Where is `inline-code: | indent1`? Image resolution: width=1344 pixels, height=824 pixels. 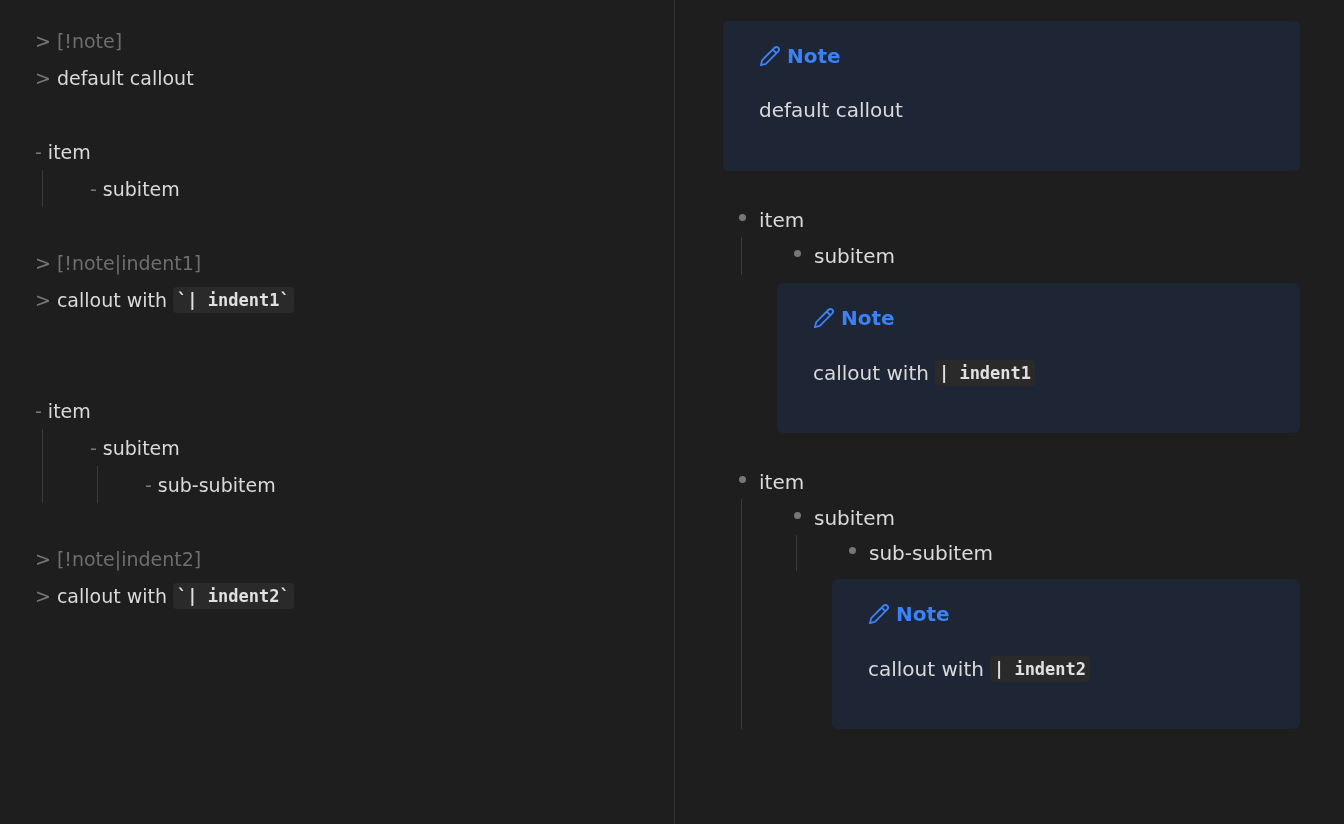
inline-code: | indent1 is located at coordinates (985, 373).